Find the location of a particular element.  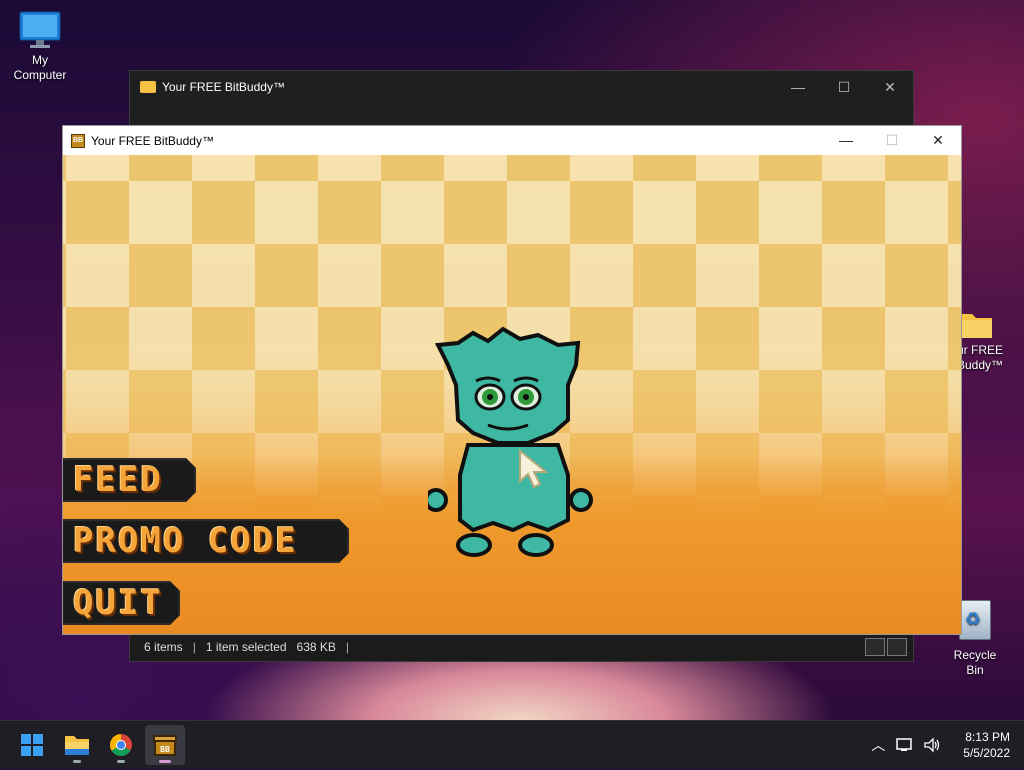

network-icon is located at coordinates (904, 745).